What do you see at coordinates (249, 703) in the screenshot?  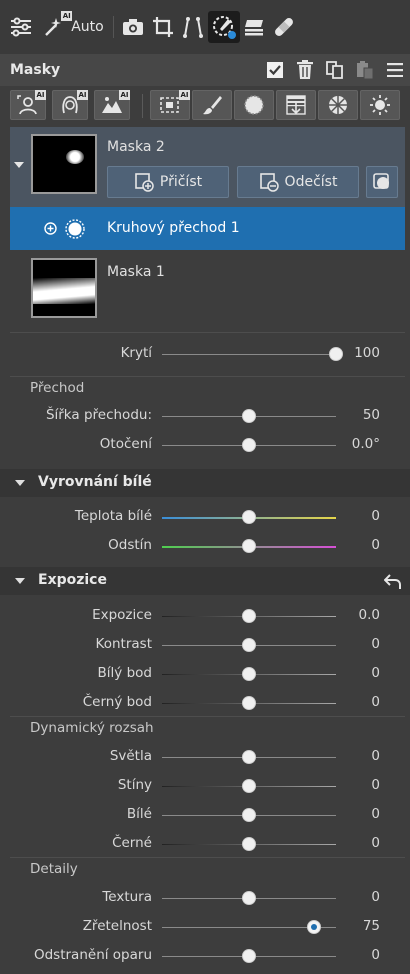 I see `black-point-slider-handle` at bounding box center [249, 703].